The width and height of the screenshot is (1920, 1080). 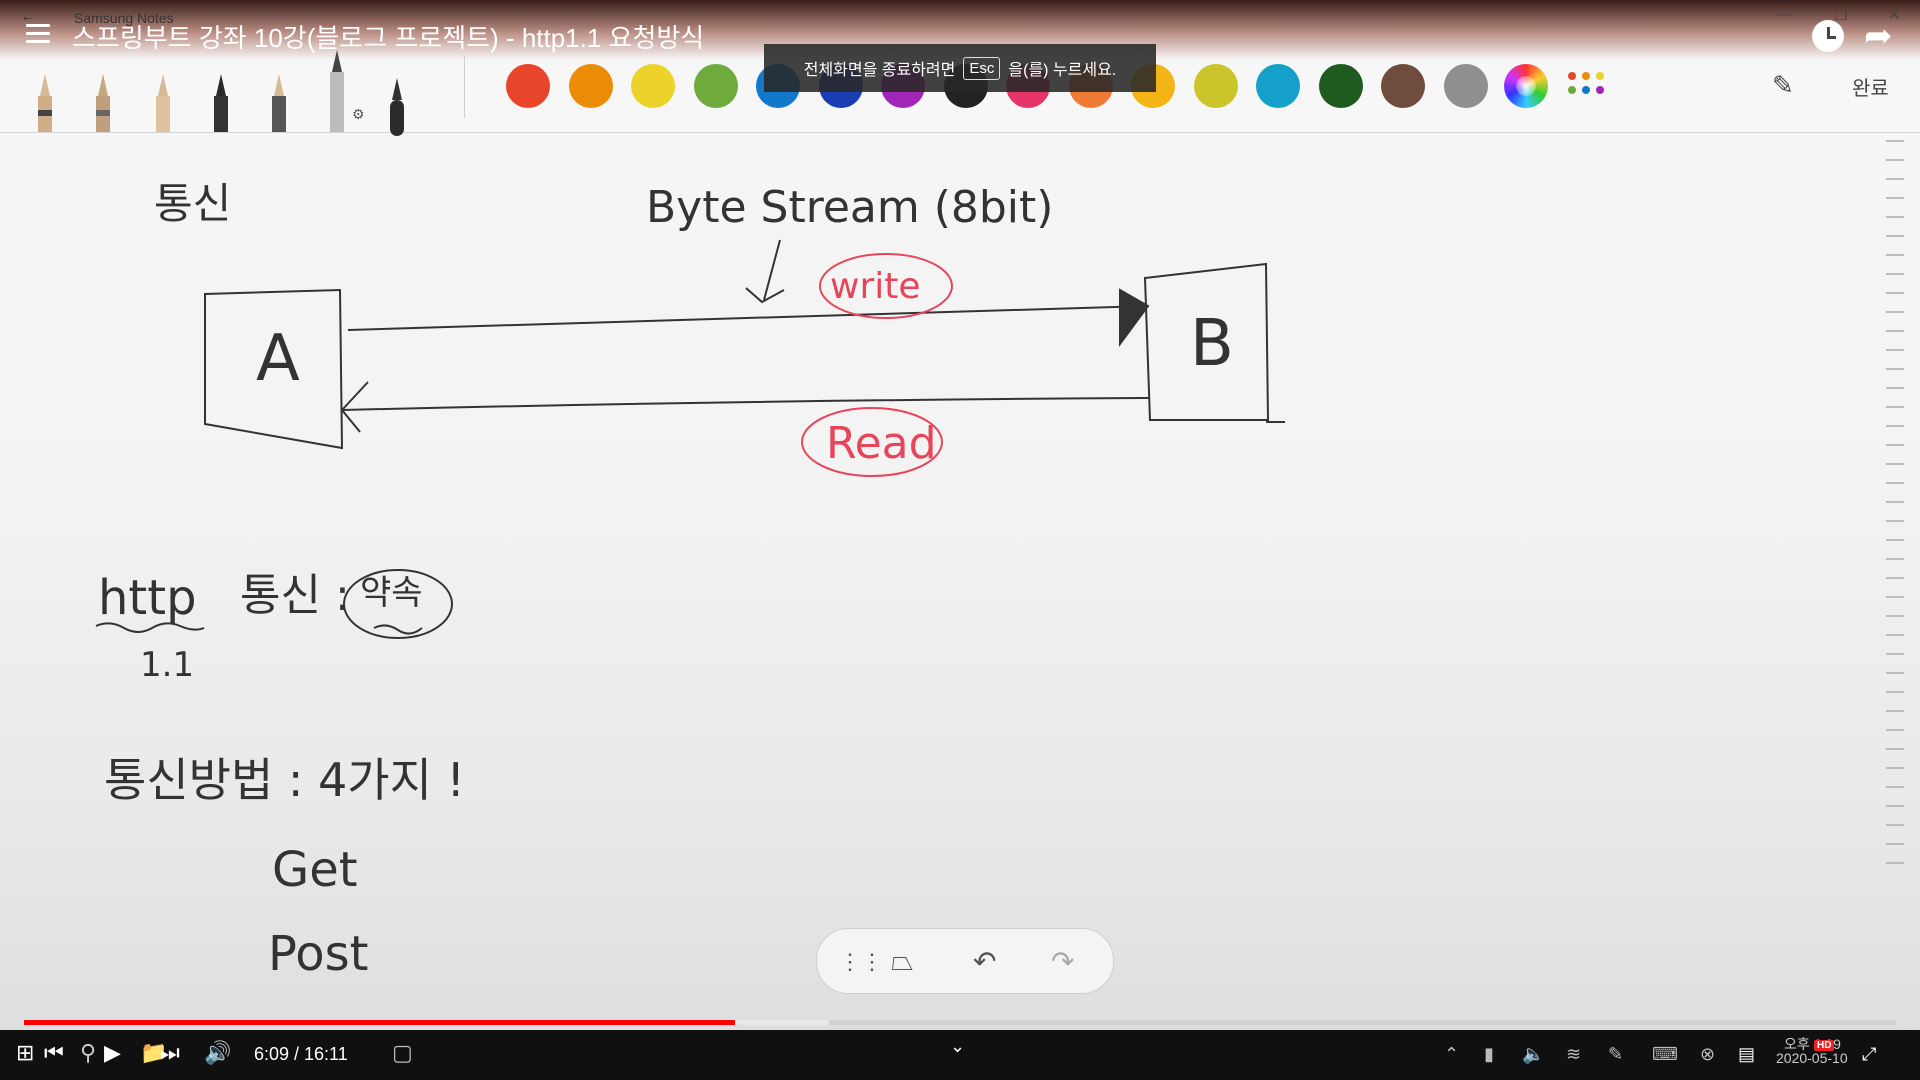 What do you see at coordinates (38, 34) in the screenshot?
I see `playlist-menu-icon` at bounding box center [38, 34].